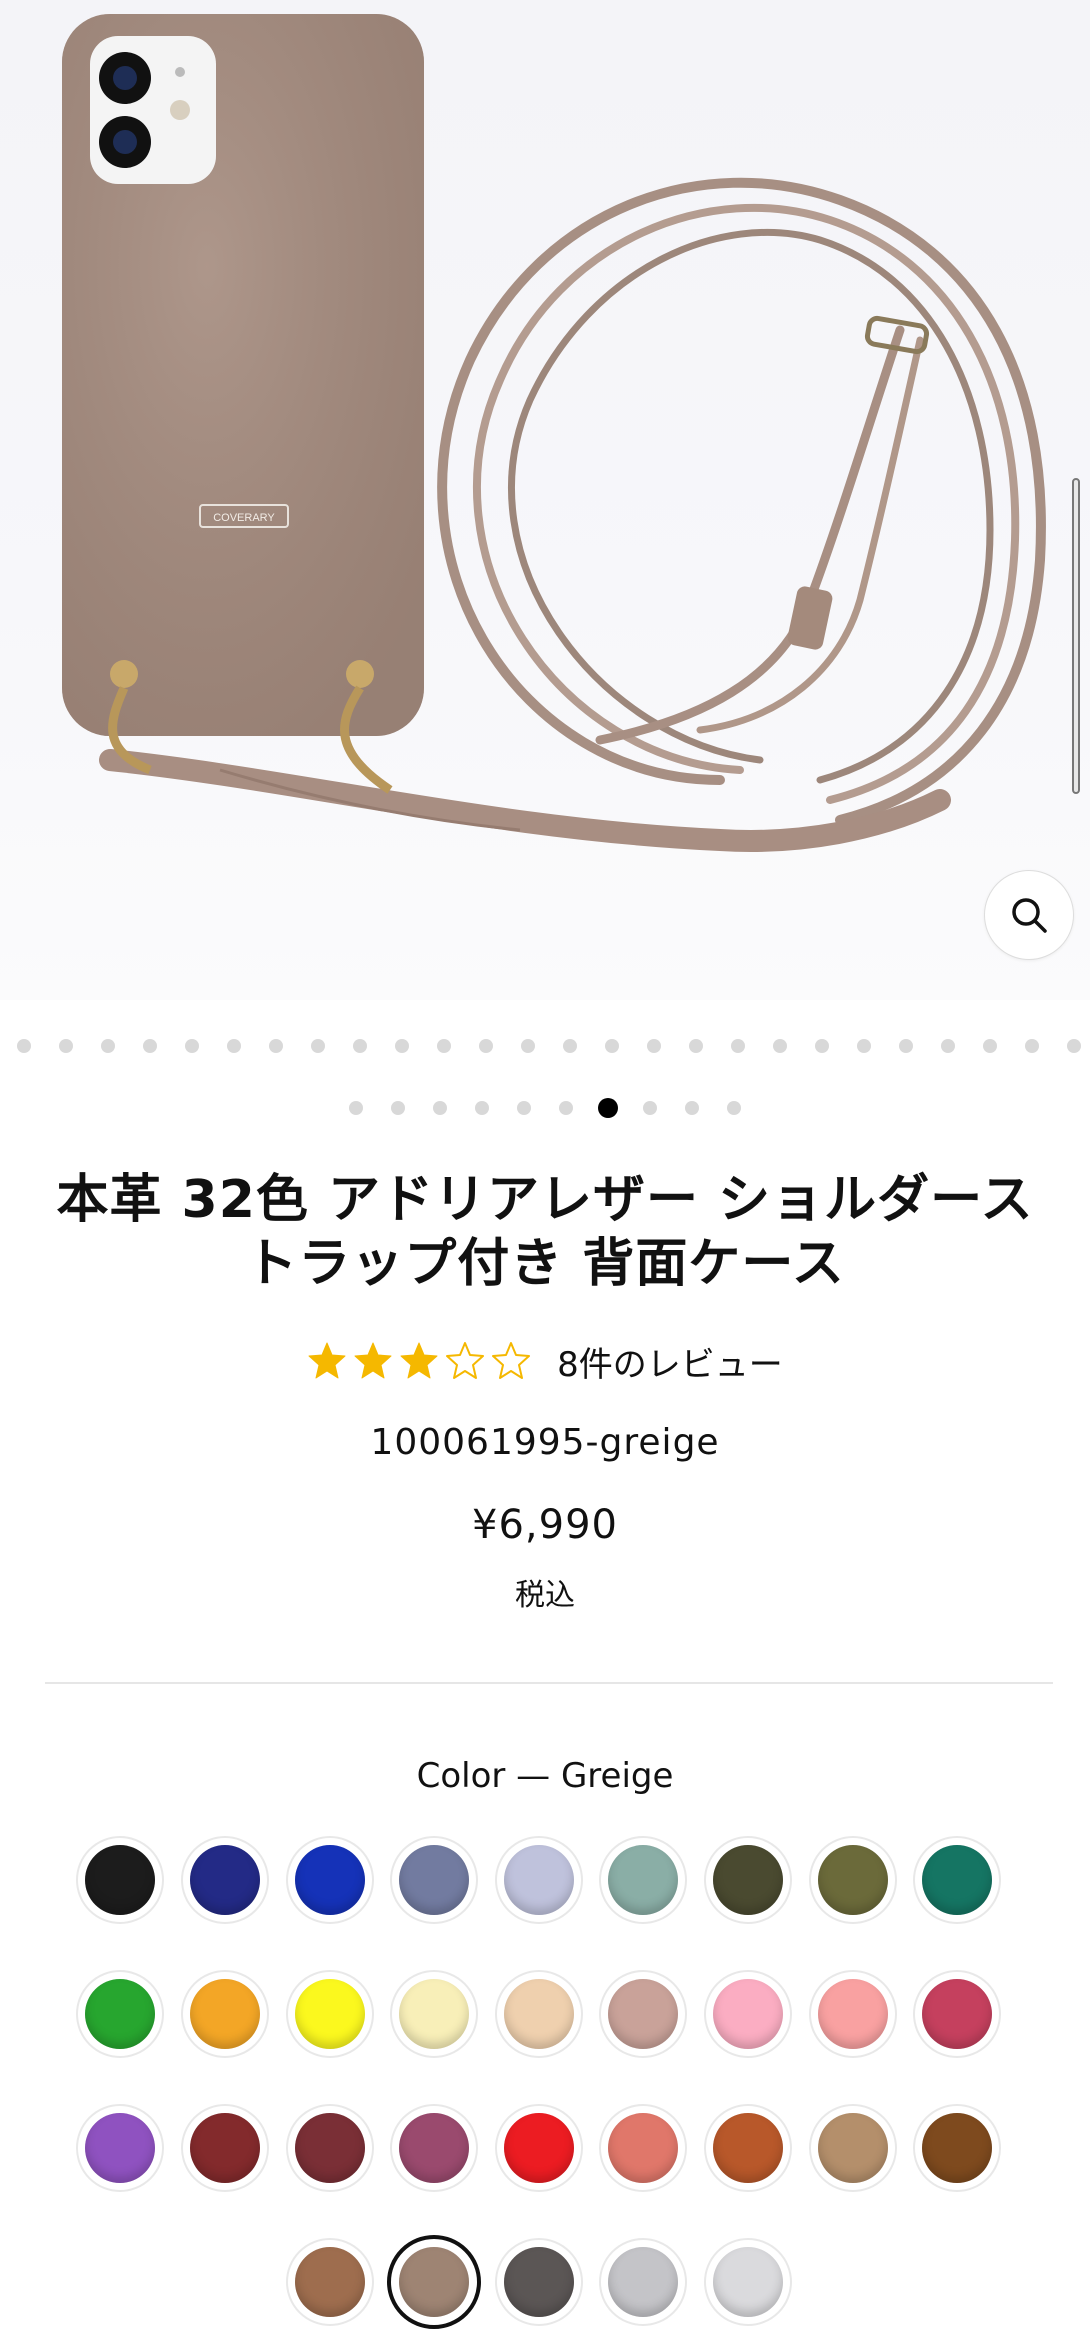  Describe the element at coordinates (545, 1200) in the screenshot. I see `product-title-line: 本革 32色 アドリアレザー ショルダース` at that location.